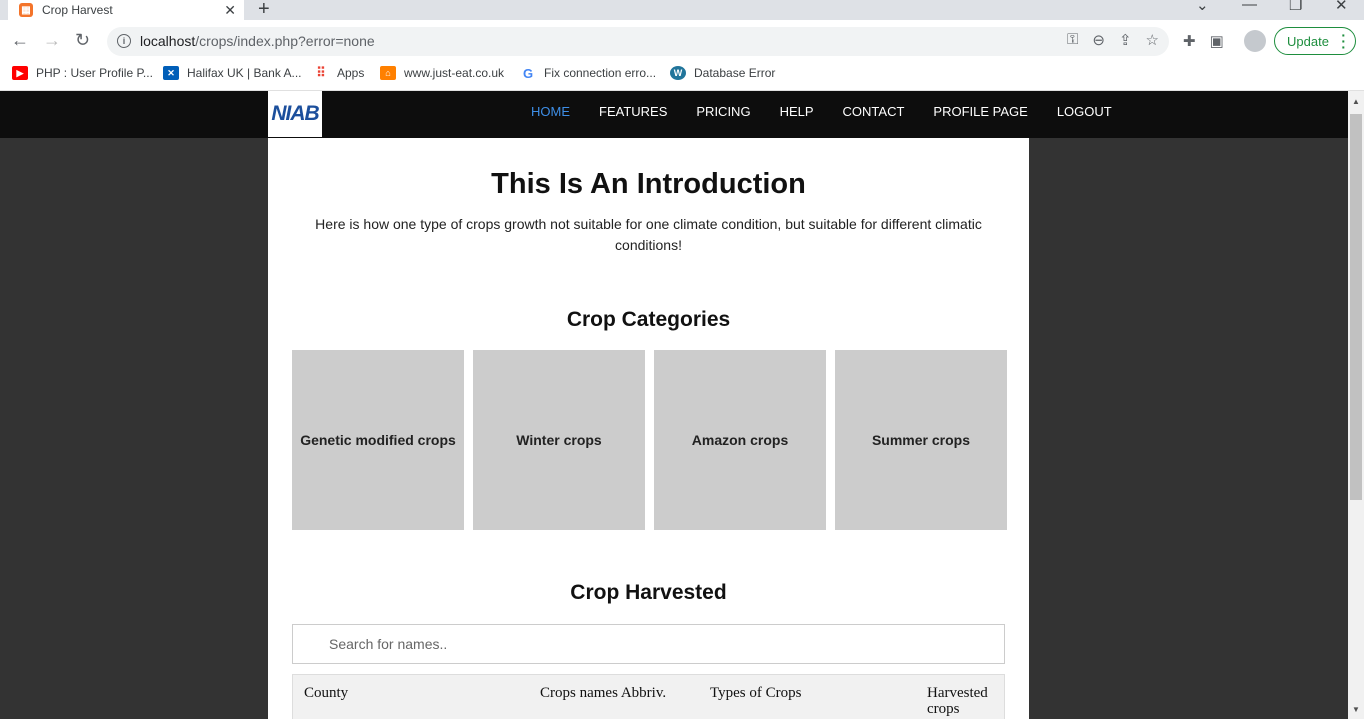  What do you see at coordinates (26, 10) in the screenshot?
I see `xampp-favicon-icon: ▦` at bounding box center [26, 10].